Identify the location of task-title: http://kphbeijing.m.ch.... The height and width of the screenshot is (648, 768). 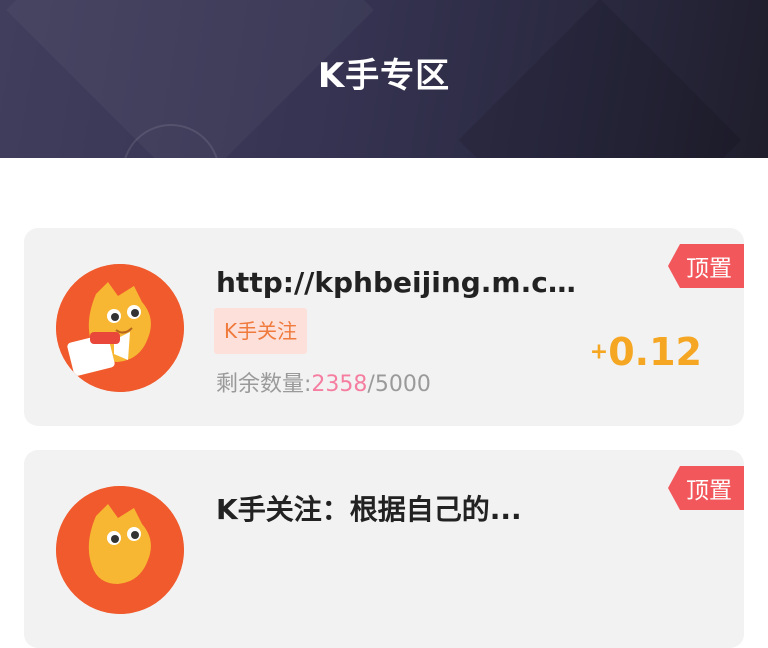
(396, 282).